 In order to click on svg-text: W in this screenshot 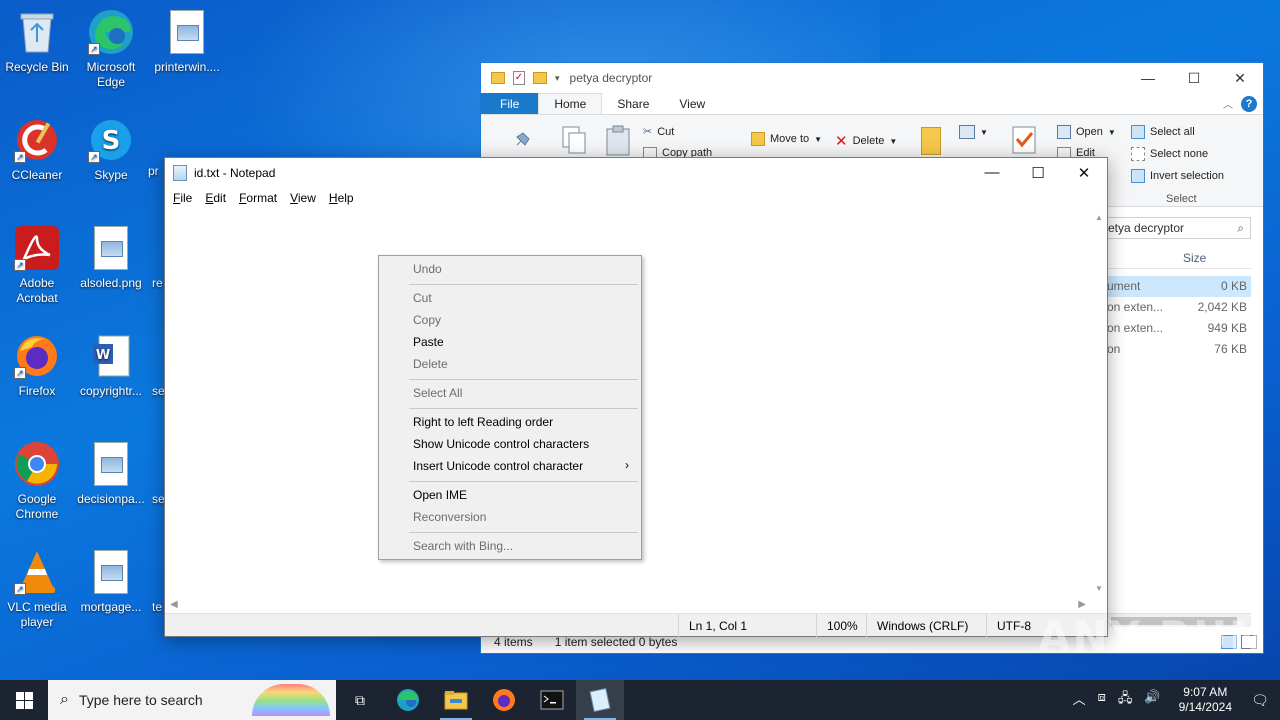, I will do `click(103, 355)`.